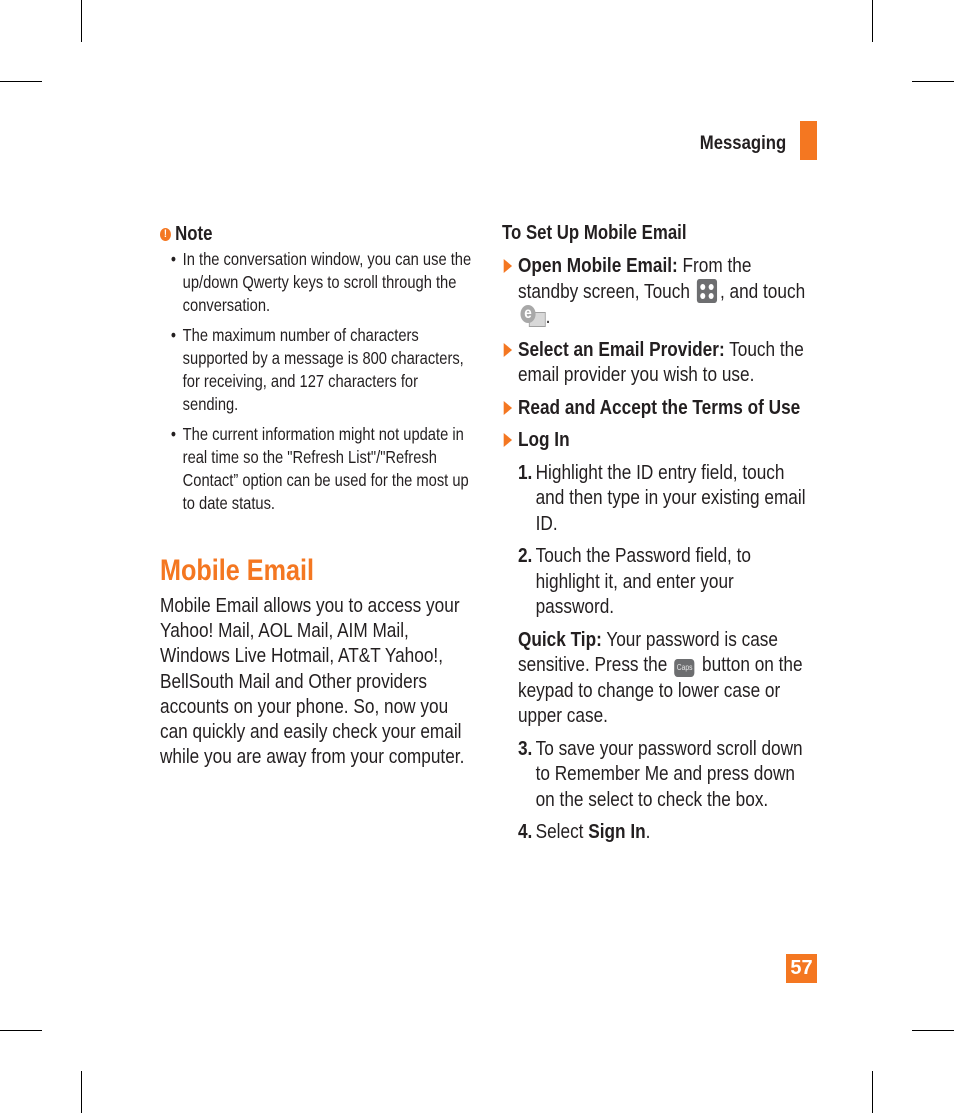  What do you see at coordinates (707, 290) in the screenshot?
I see `menu-icon` at bounding box center [707, 290].